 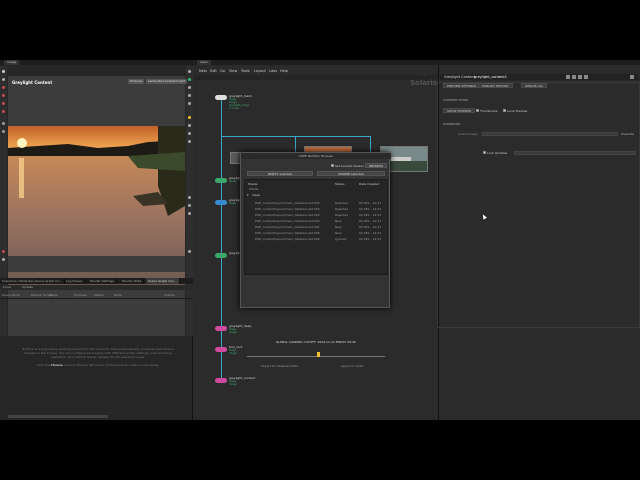 What do you see at coordinates (260, 71) in the screenshot?
I see `menu-layout: Layout` at bounding box center [260, 71].